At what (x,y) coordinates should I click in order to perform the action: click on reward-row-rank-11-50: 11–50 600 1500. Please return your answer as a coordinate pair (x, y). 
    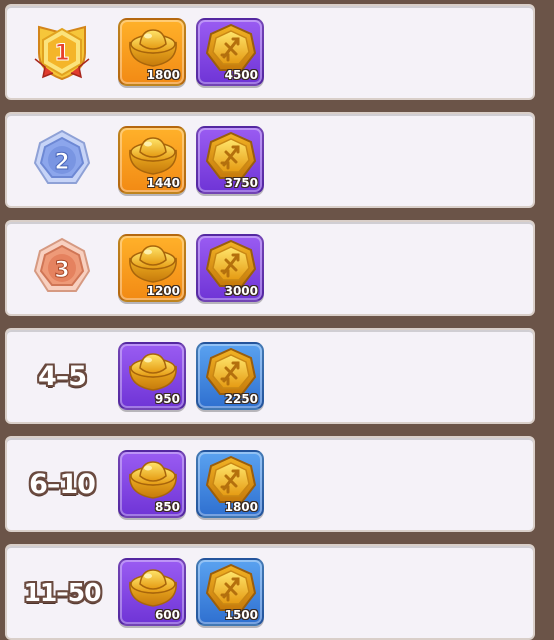
    Looking at the image, I should click on (270, 592).